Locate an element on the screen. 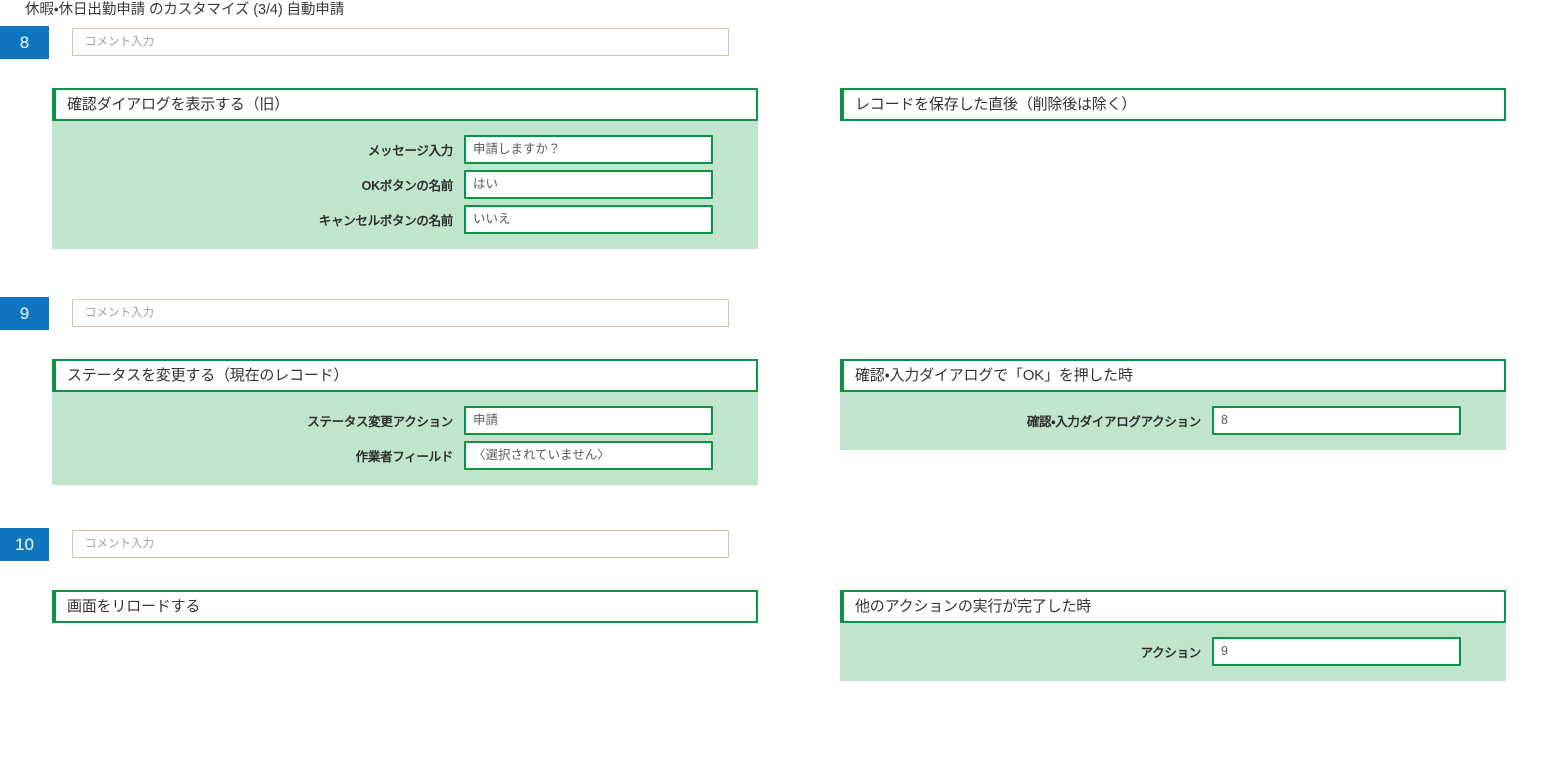 The image size is (1555, 767). trigger-panel: 確認・入力ダイアログで「OK」を押した時確認・入力ダイアログアクション 8 is located at coordinates (1173, 404).